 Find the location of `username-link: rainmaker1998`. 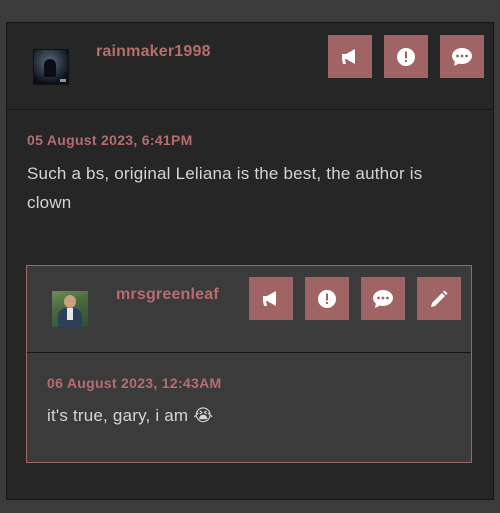

username-link: rainmaker1998 is located at coordinates (153, 52).